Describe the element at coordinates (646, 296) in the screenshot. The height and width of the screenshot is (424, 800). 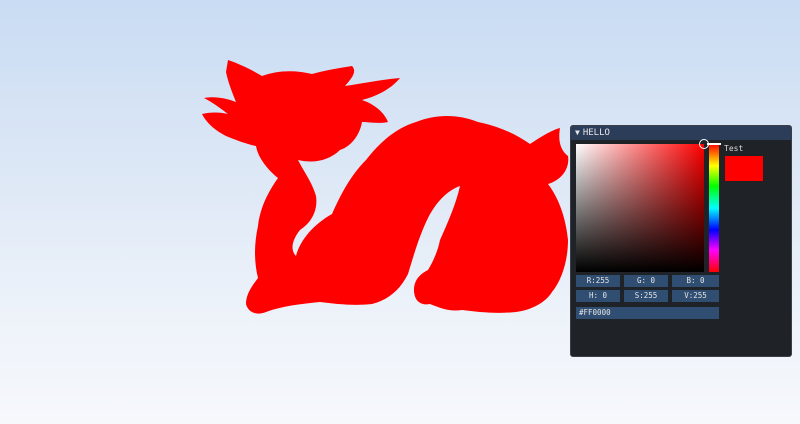
I see `saturation-input: S:255` at that location.